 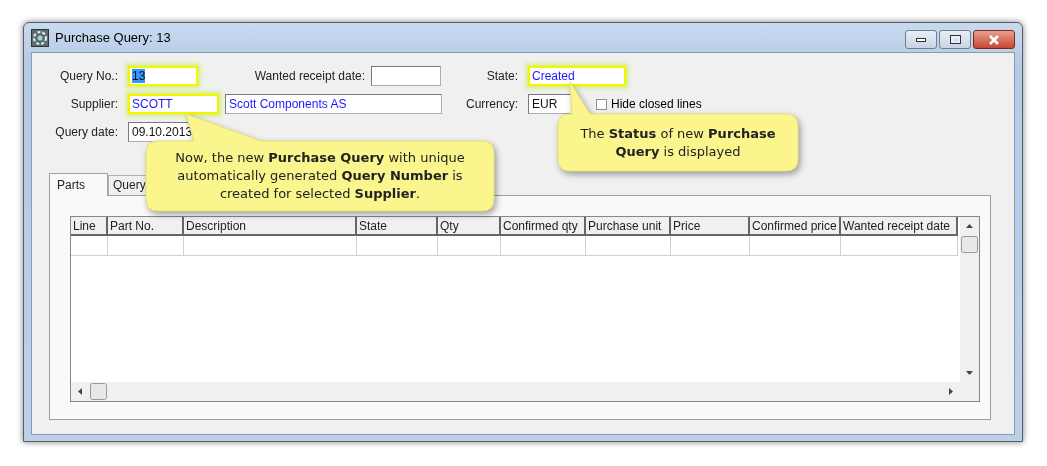 What do you see at coordinates (899, 226) in the screenshot?
I see `column-header: Wanted receipt date` at bounding box center [899, 226].